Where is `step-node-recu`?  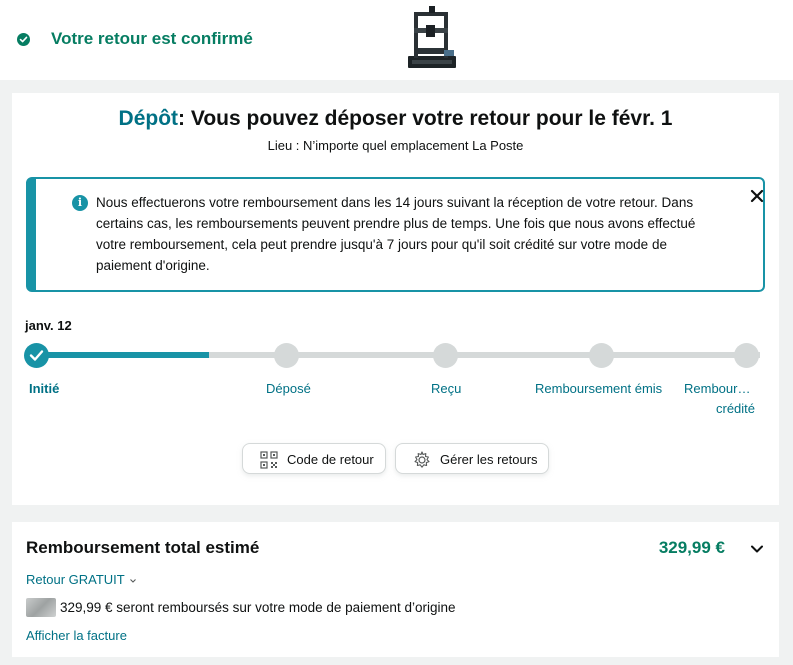 step-node-recu is located at coordinates (445, 355).